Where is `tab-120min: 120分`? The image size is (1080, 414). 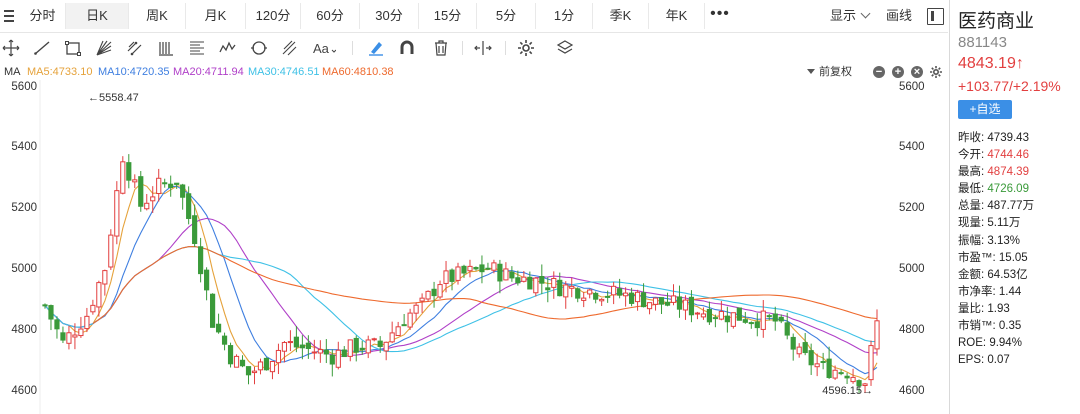
tab-120min: 120分 is located at coordinates (273, 16).